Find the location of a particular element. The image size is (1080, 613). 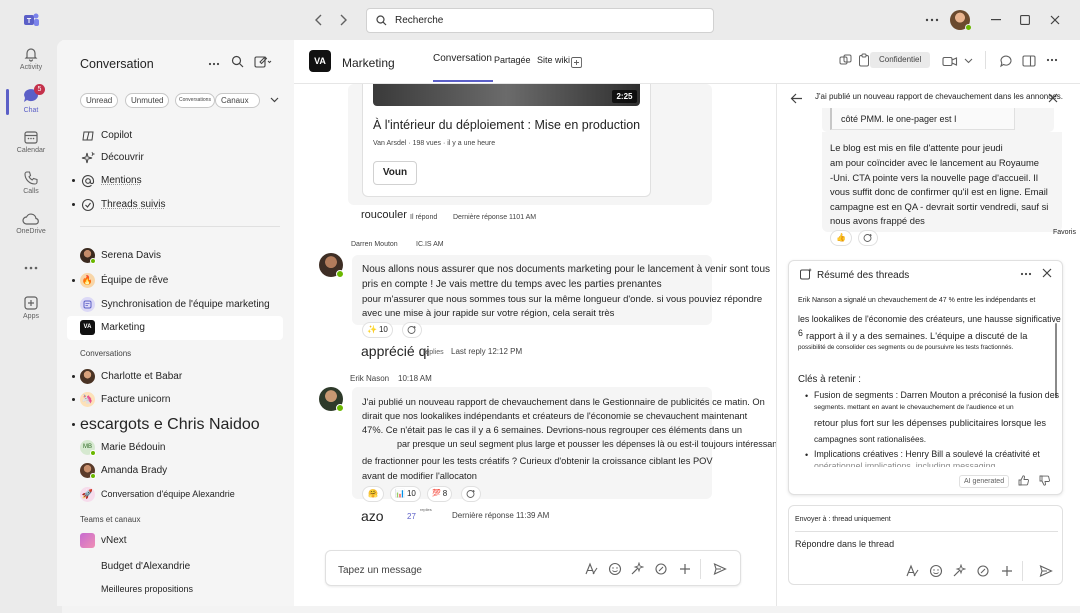

list-item-serena-davis: Serena Davis is located at coordinates (175, 256).